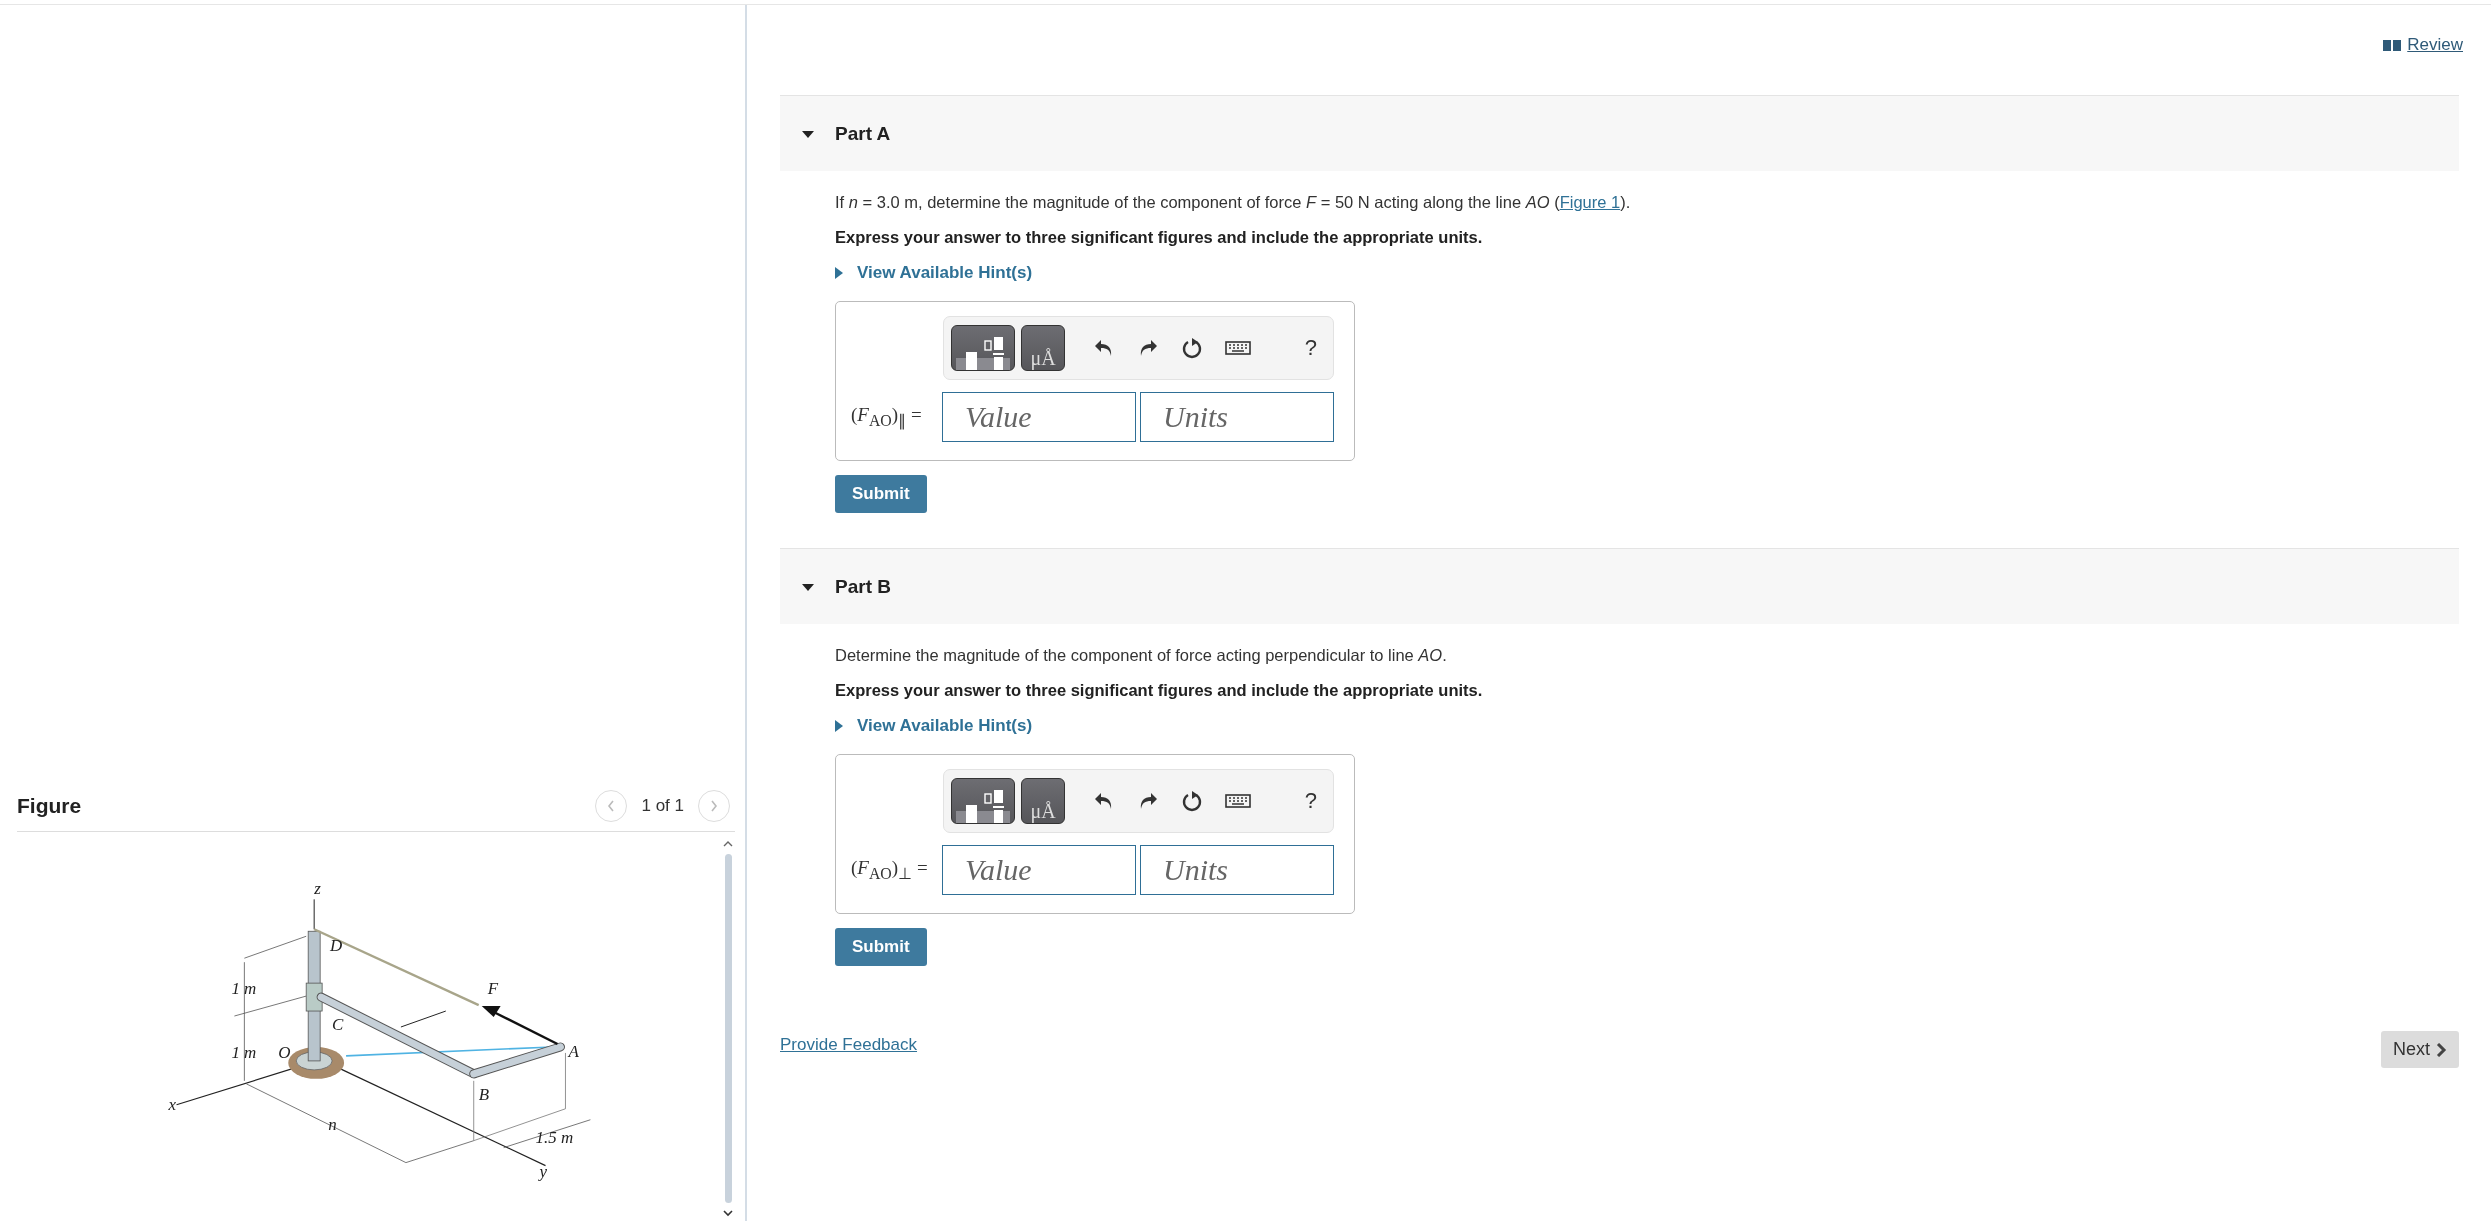 Image resolution: width=2491 pixels, height=1221 pixels. What do you see at coordinates (1233, 202) in the screenshot?
I see `question-text: If n = 3.0 m, determine the magnitude of the component of force F = 50 N acting along the line AO (Figure 1).` at bounding box center [1233, 202].